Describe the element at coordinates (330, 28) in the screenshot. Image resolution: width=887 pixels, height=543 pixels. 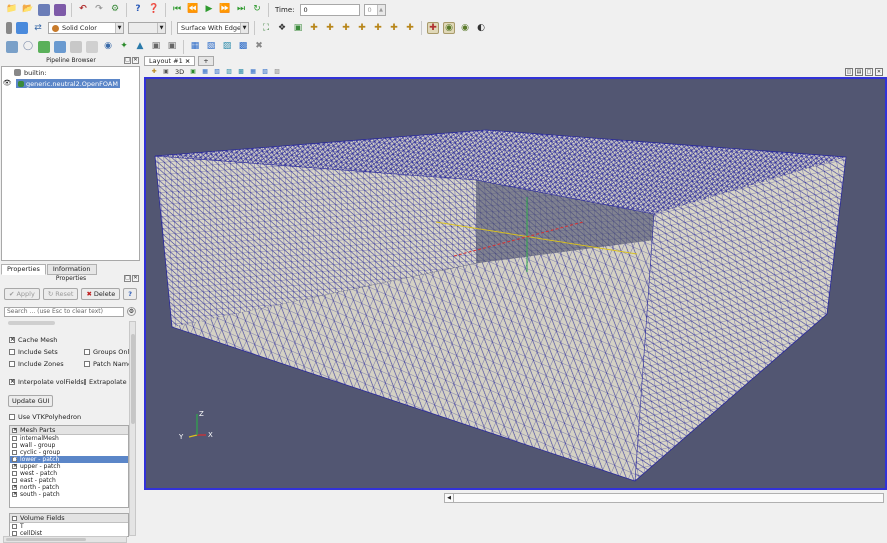
I see `set-view-minus-x-icon: ✚` at that location.